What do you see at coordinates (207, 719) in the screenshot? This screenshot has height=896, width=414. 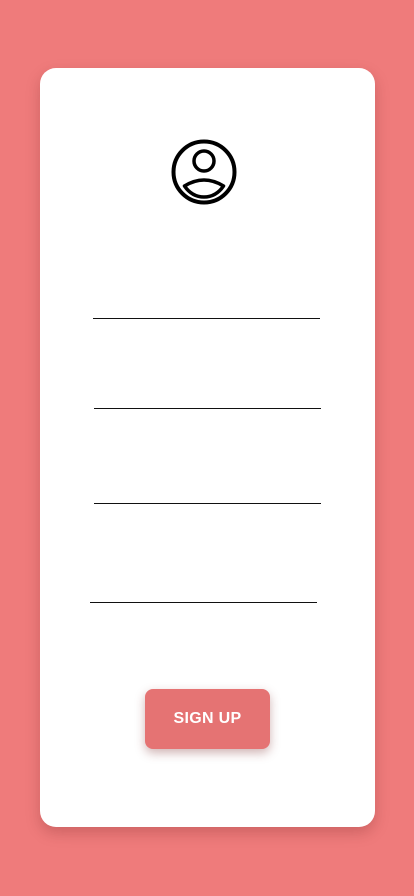 I see `sign-up-button: SIGN UP` at bounding box center [207, 719].